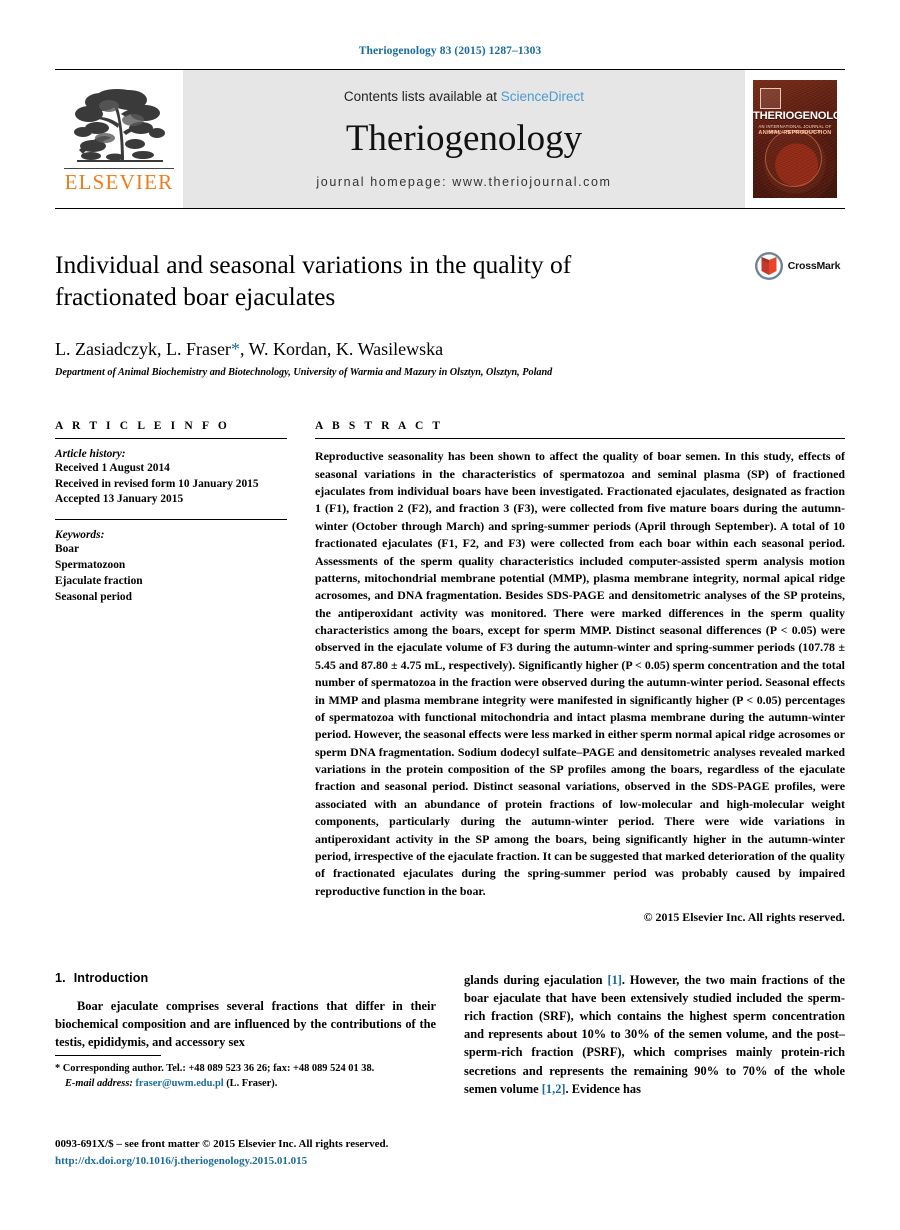 The image size is (900, 1230). What do you see at coordinates (142, 426) in the screenshot?
I see `article-info-heading: A R T I C L E I N F O` at bounding box center [142, 426].